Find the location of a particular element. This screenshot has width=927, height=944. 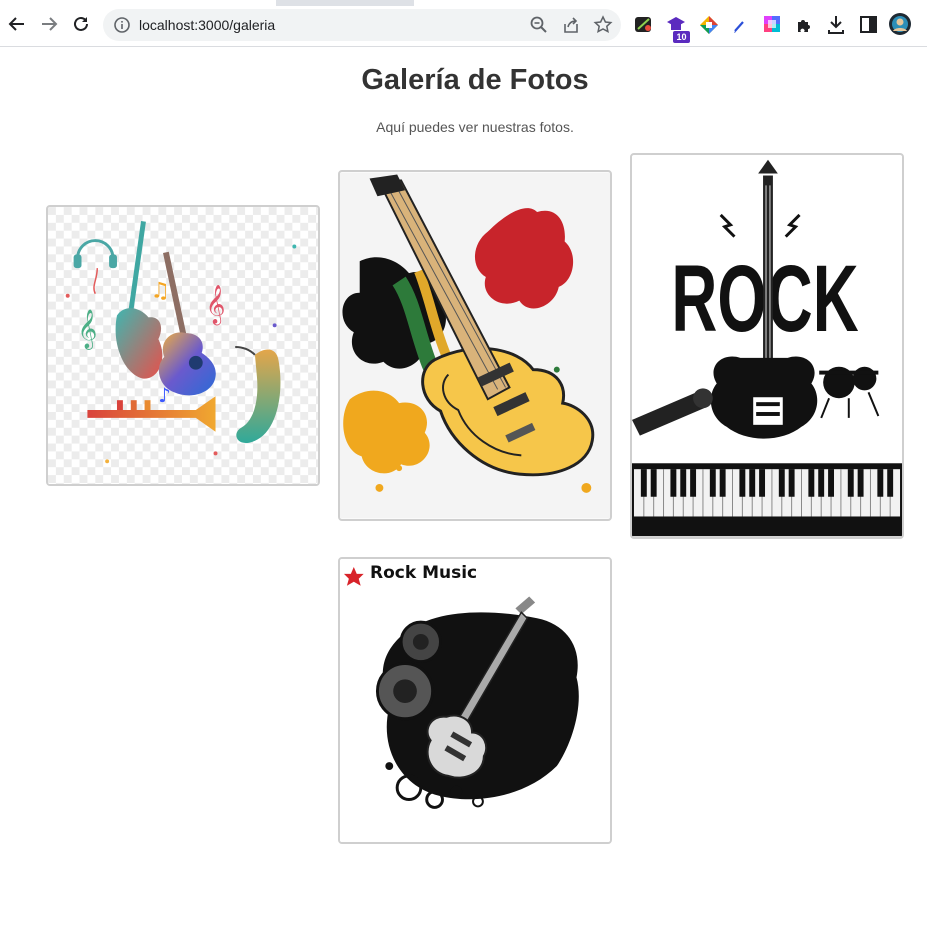

gallery-photo-instruments: 𝄞 𝄞 ♫ ♪ is located at coordinates (183, 345).